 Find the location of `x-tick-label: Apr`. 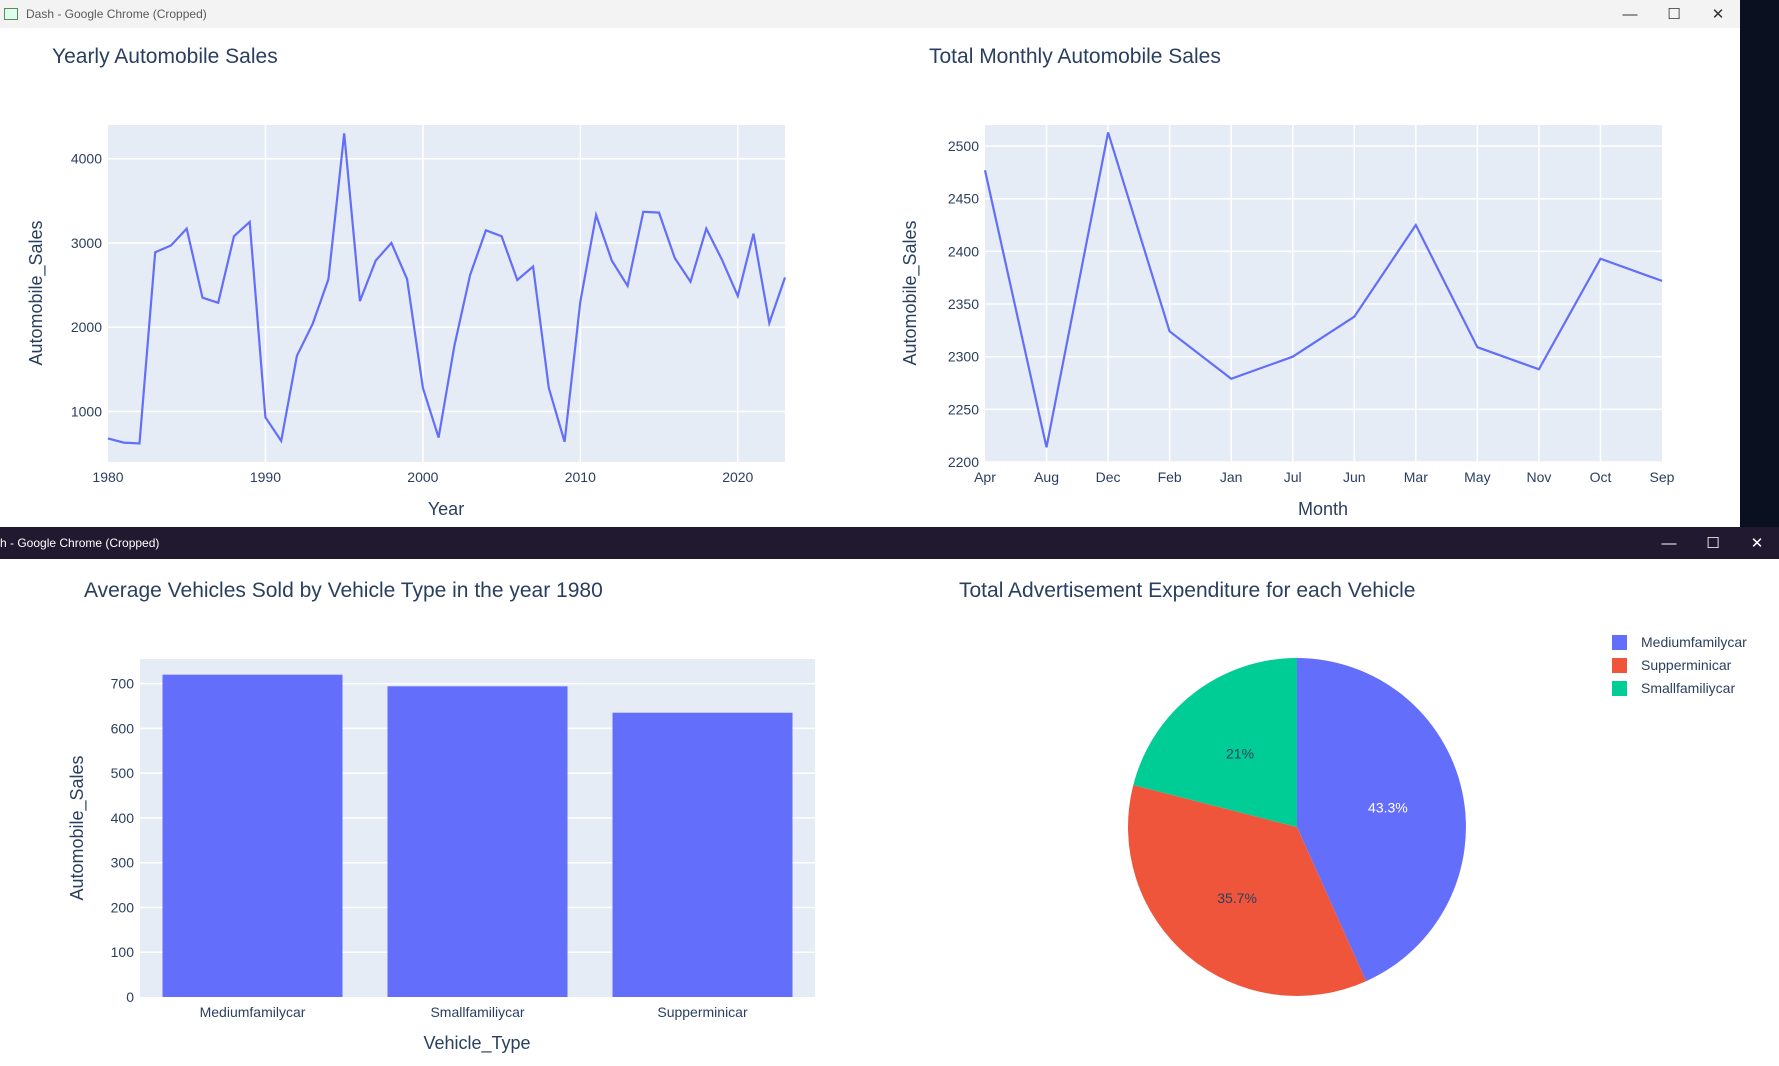

x-tick-label: Apr is located at coordinates (985, 477).